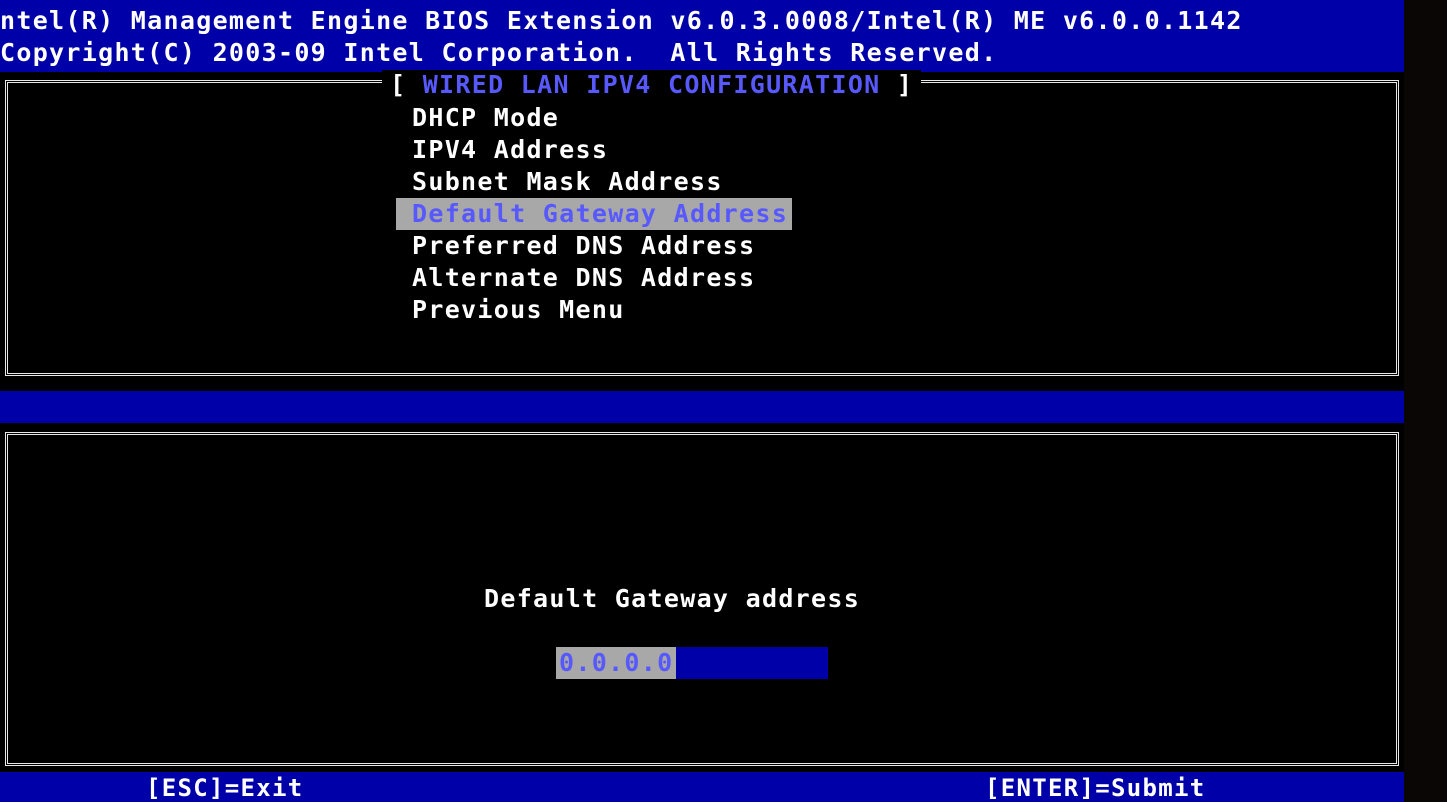 The height and width of the screenshot is (802, 1447). What do you see at coordinates (406, 84) in the screenshot?
I see `menu-title-open-bracket: [` at bounding box center [406, 84].